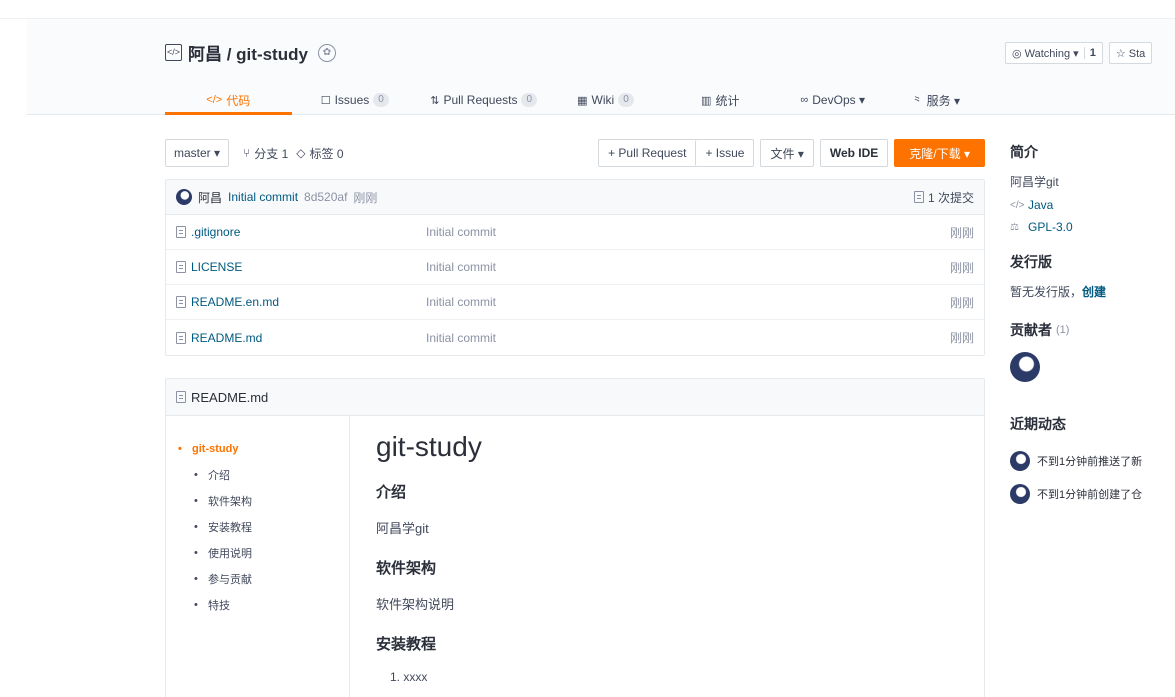  I want to click on readme-header: README.md, so click(575, 397).